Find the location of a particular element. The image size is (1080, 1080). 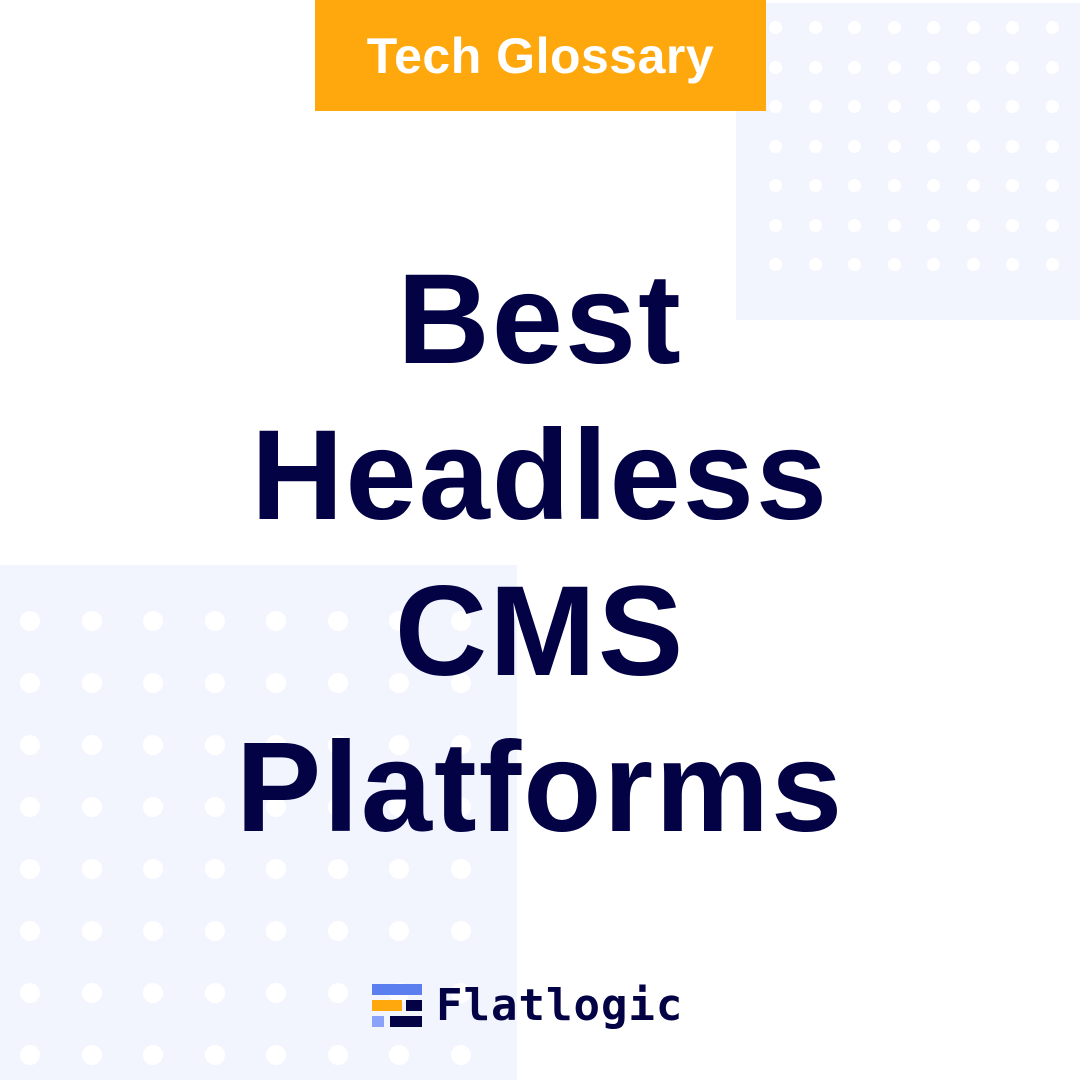

title-line: CMS is located at coordinates (540, 631).